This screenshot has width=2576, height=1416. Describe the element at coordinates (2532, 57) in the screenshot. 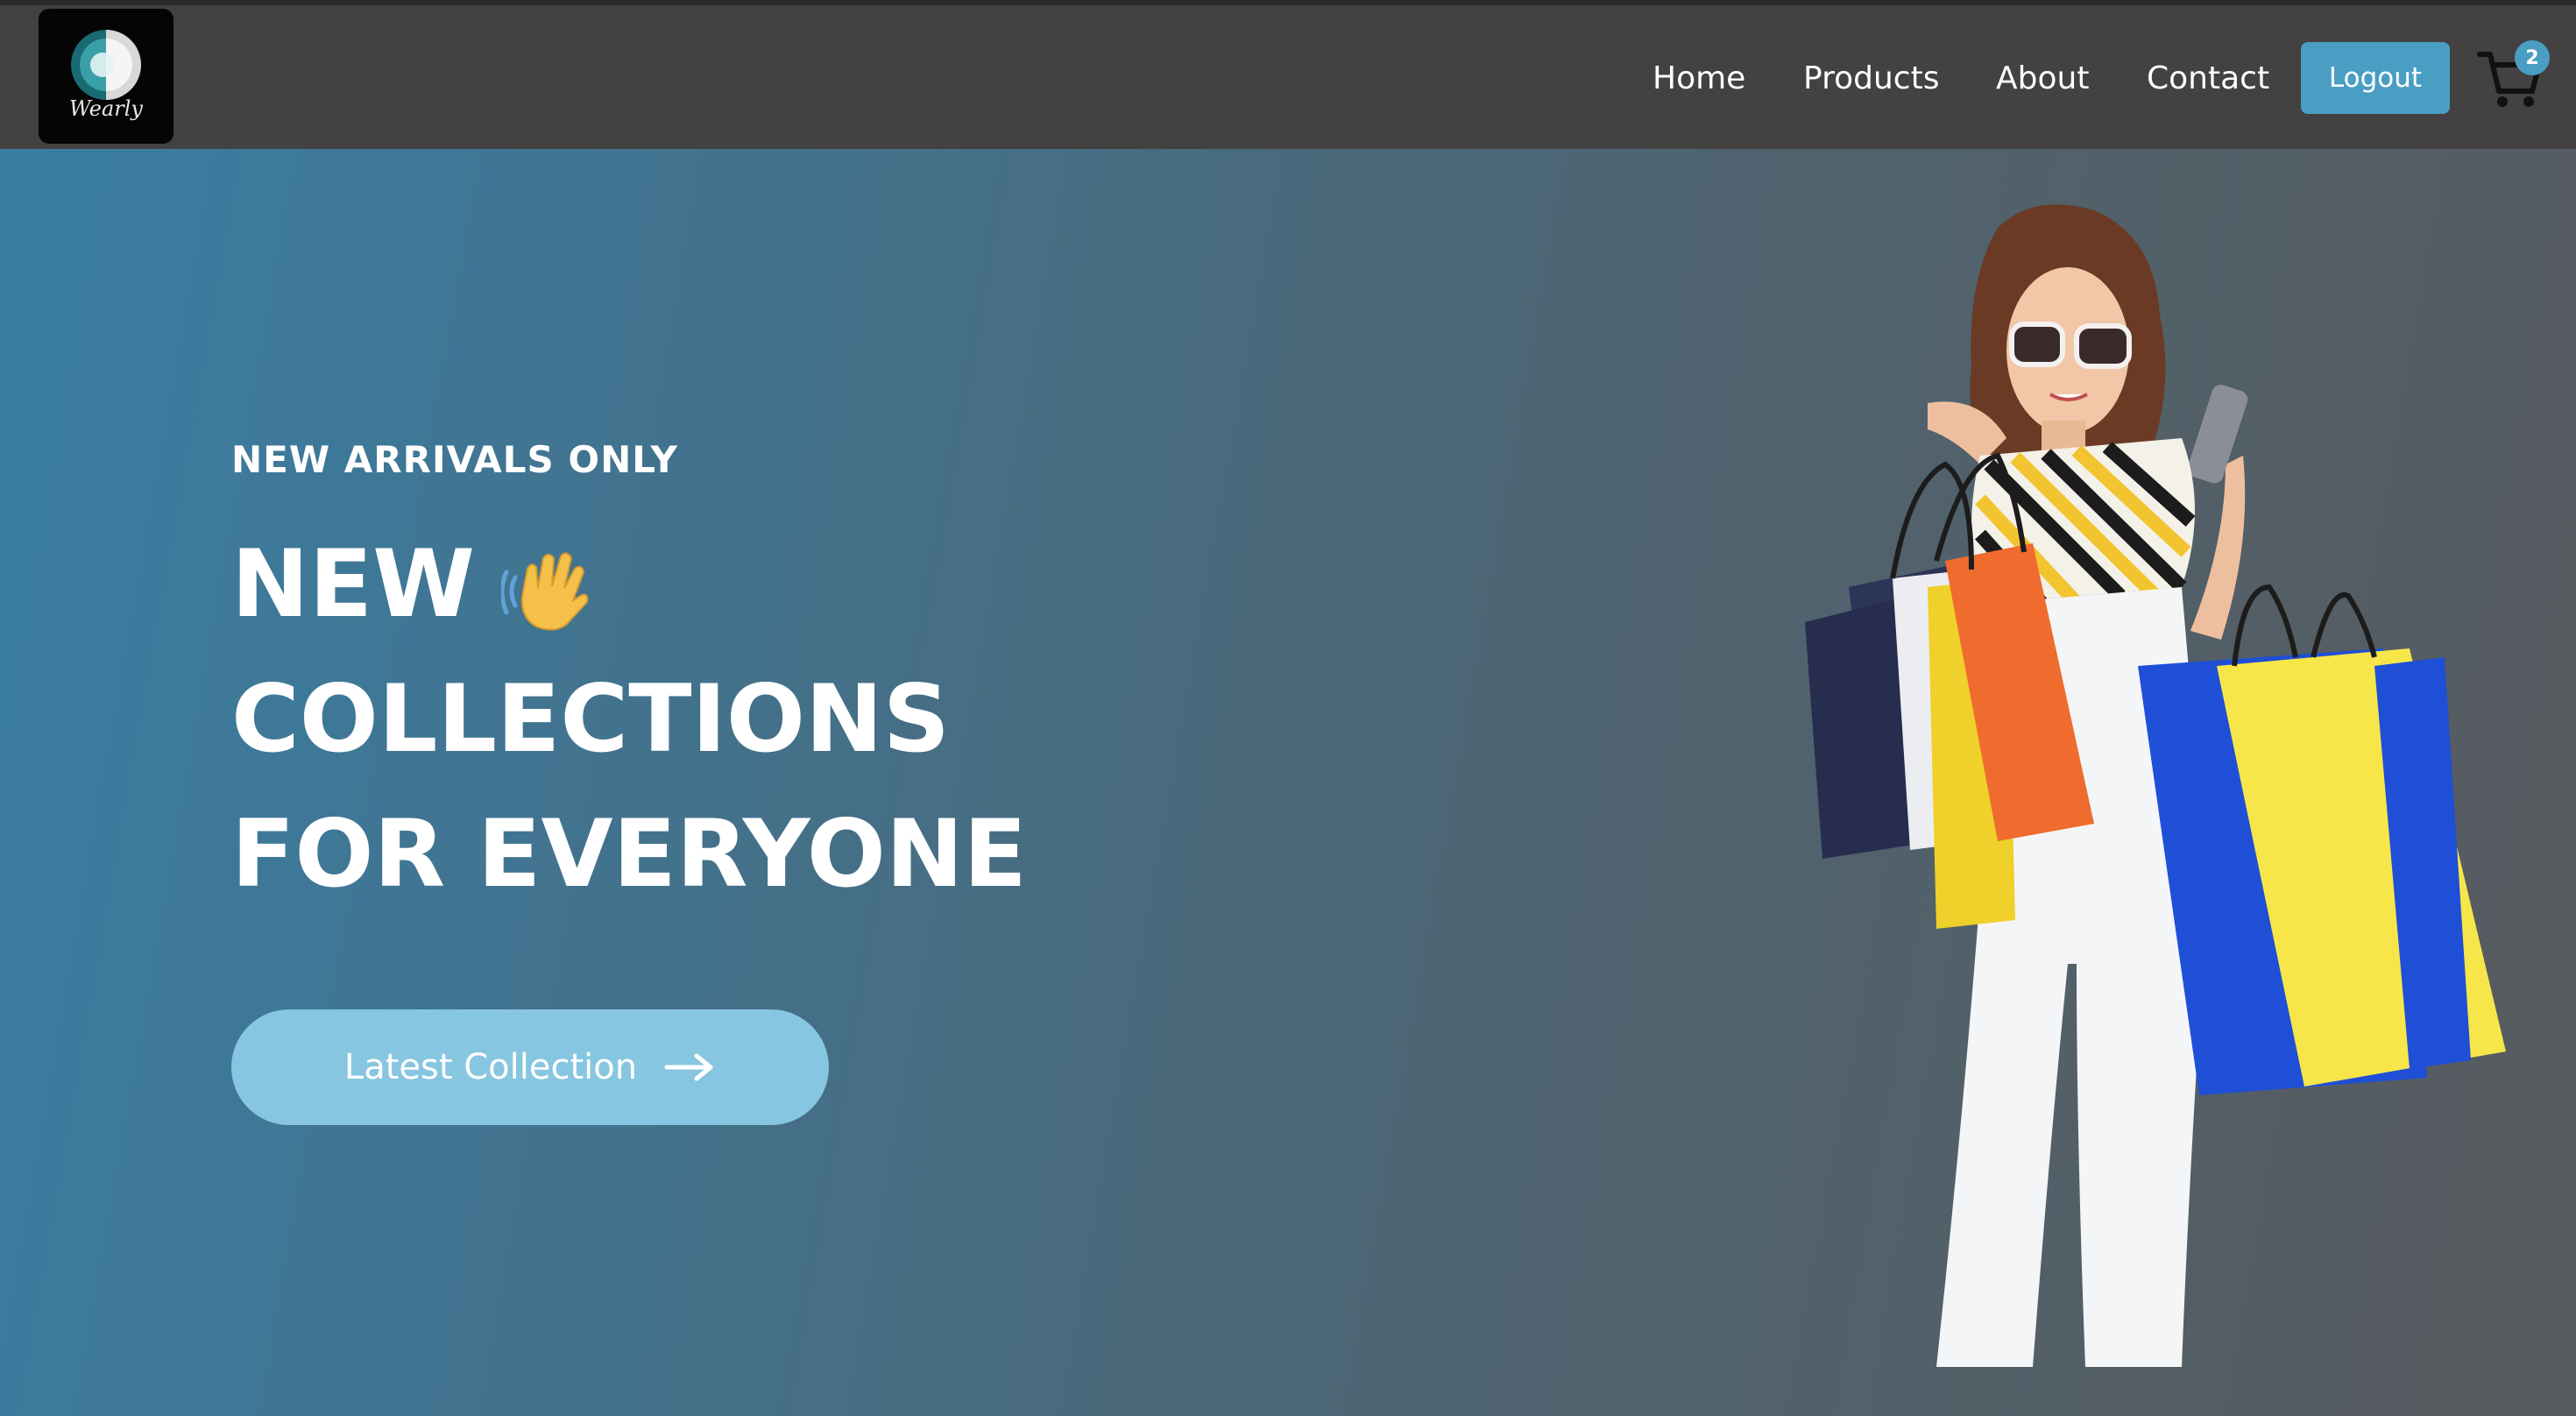

I see `cart-count-badge: 2` at that location.